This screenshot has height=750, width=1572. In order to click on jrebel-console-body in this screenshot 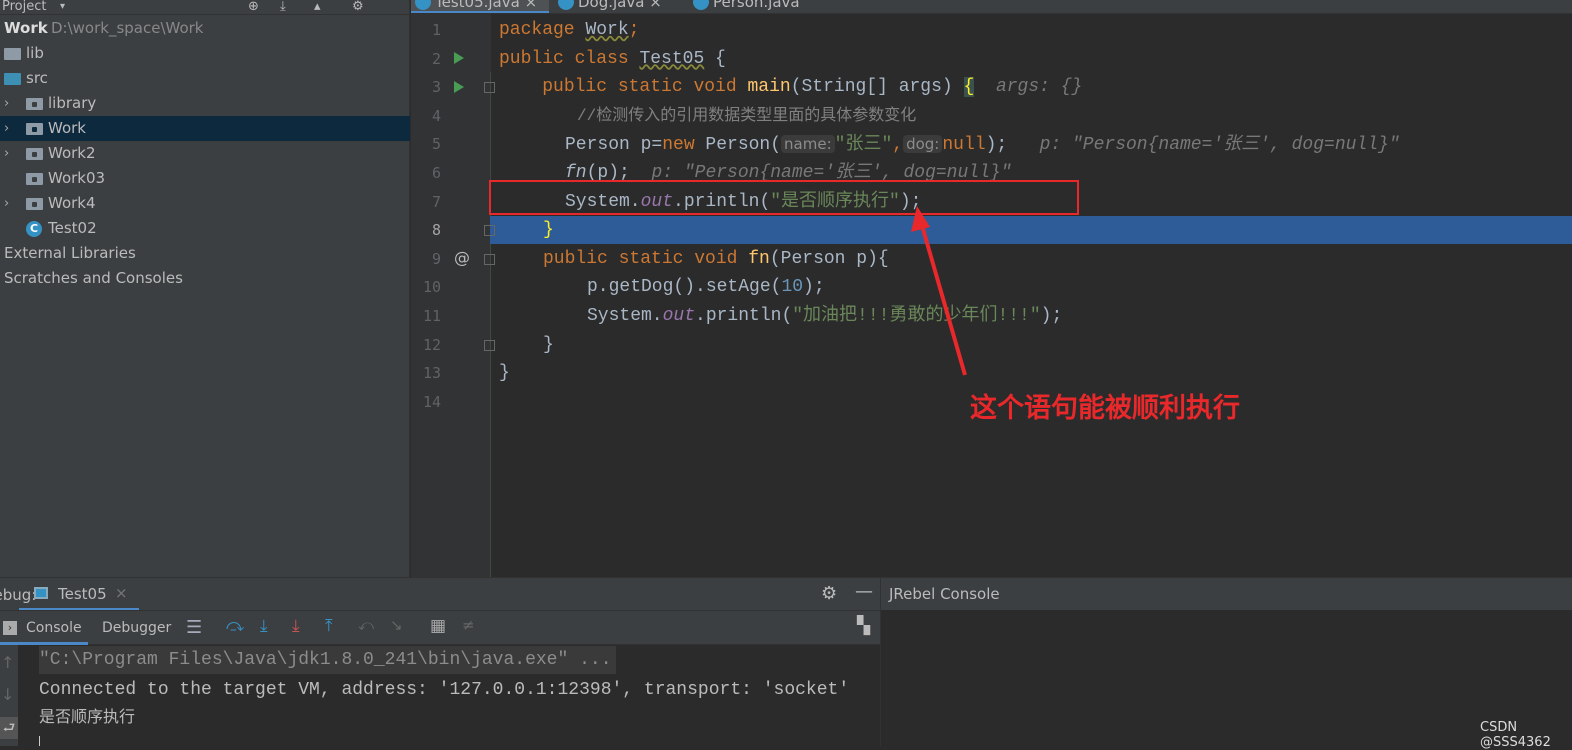, I will do `click(1226, 678)`.